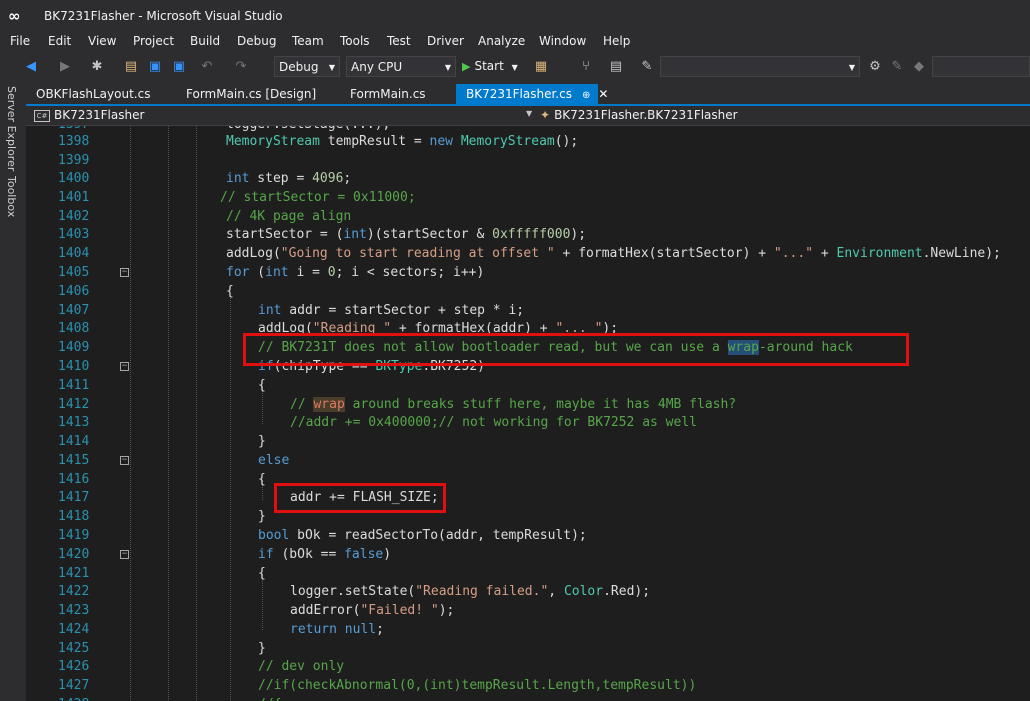 This screenshot has height=701, width=1030. What do you see at coordinates (519, 94) in the screenshot?
I see `tab-label: BK7231Flasher.cs` at bounding box center [519, 94].